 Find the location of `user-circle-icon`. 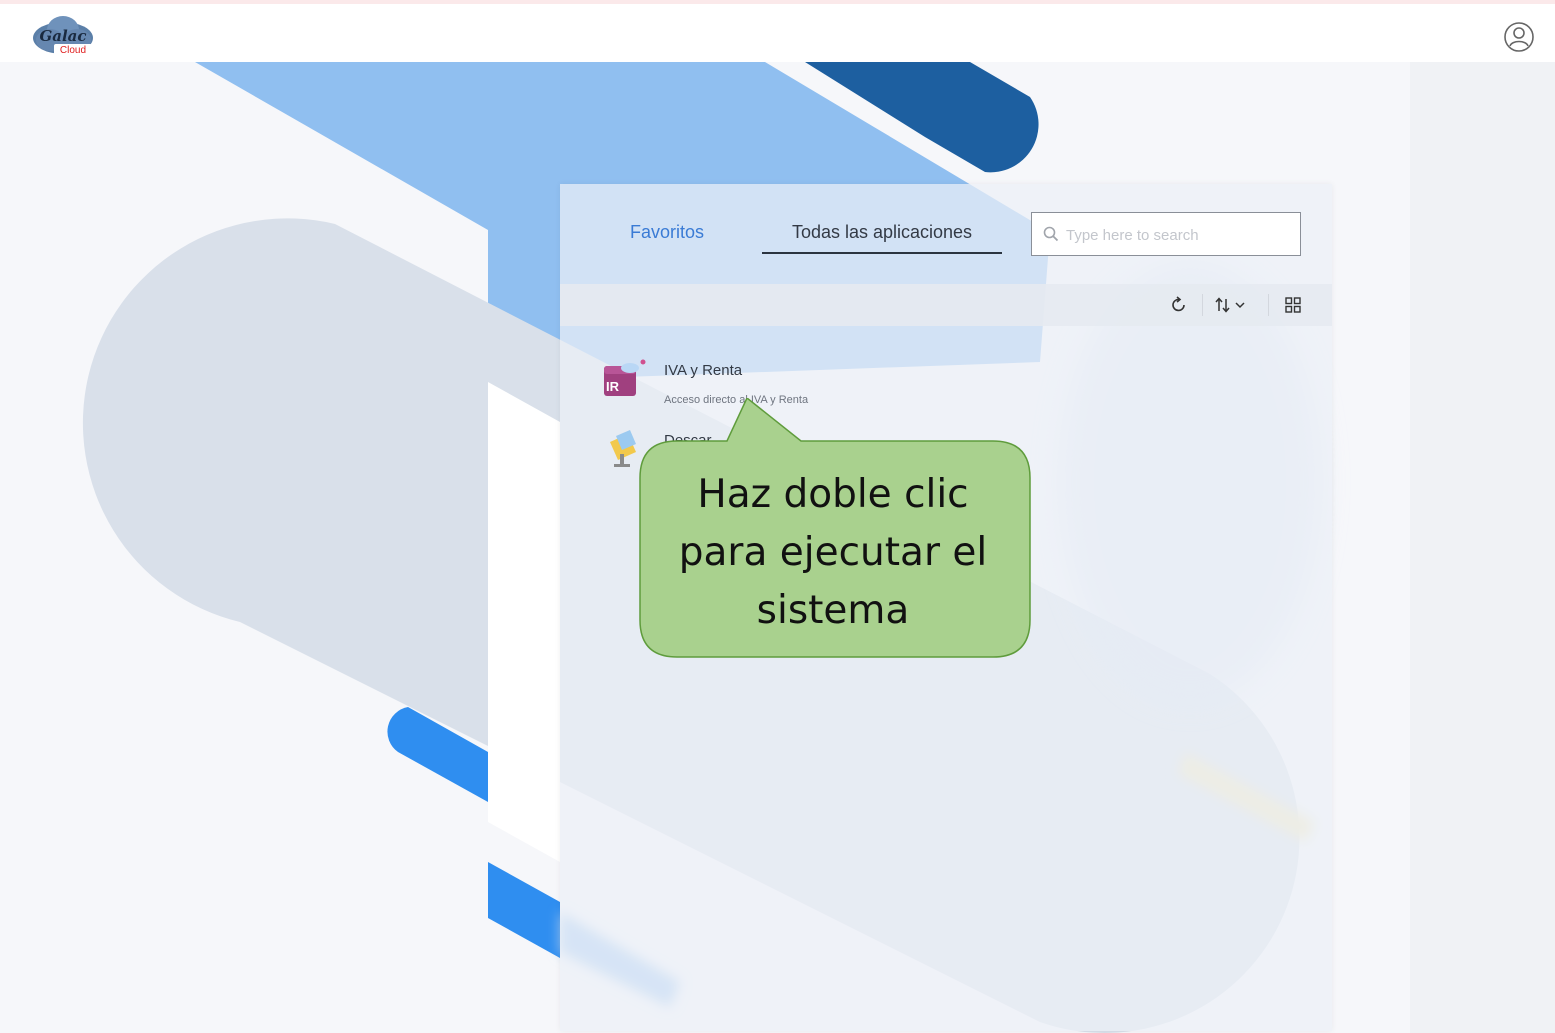

user-circle-icon is located at coordinates (1519, 37).